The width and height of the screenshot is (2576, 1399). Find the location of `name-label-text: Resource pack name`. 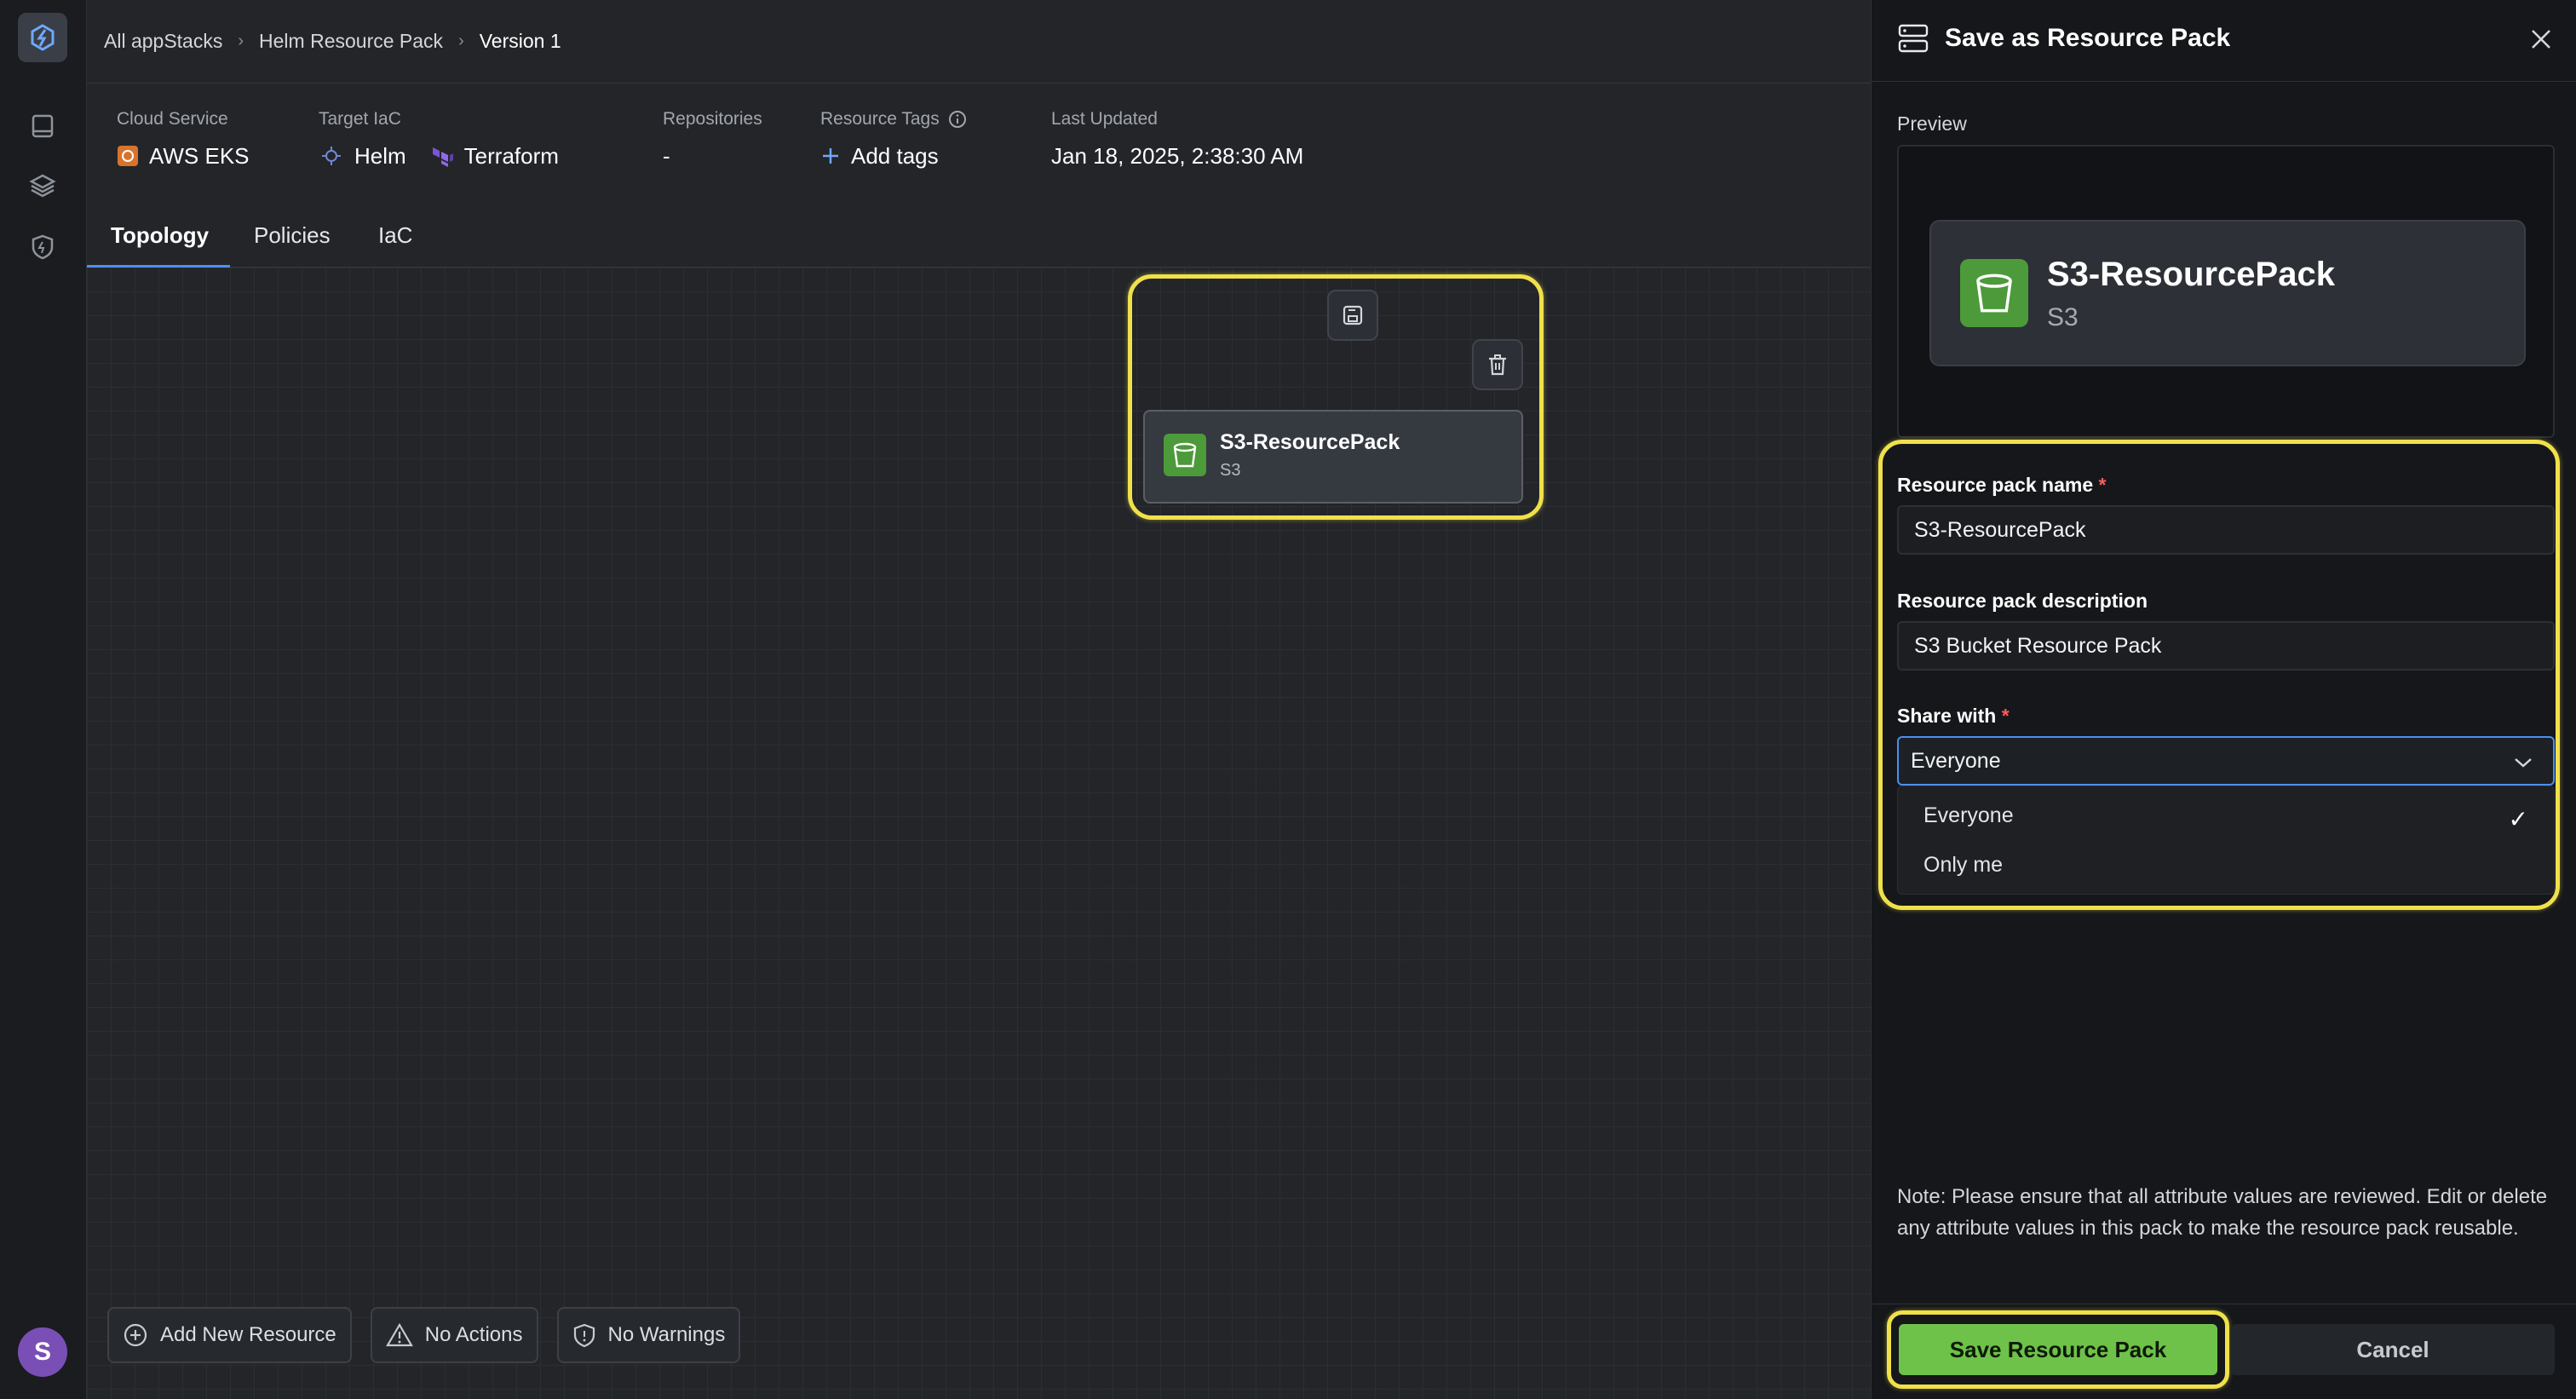

name-label-text: Resource pack name is located at coordinates (1996, 485).